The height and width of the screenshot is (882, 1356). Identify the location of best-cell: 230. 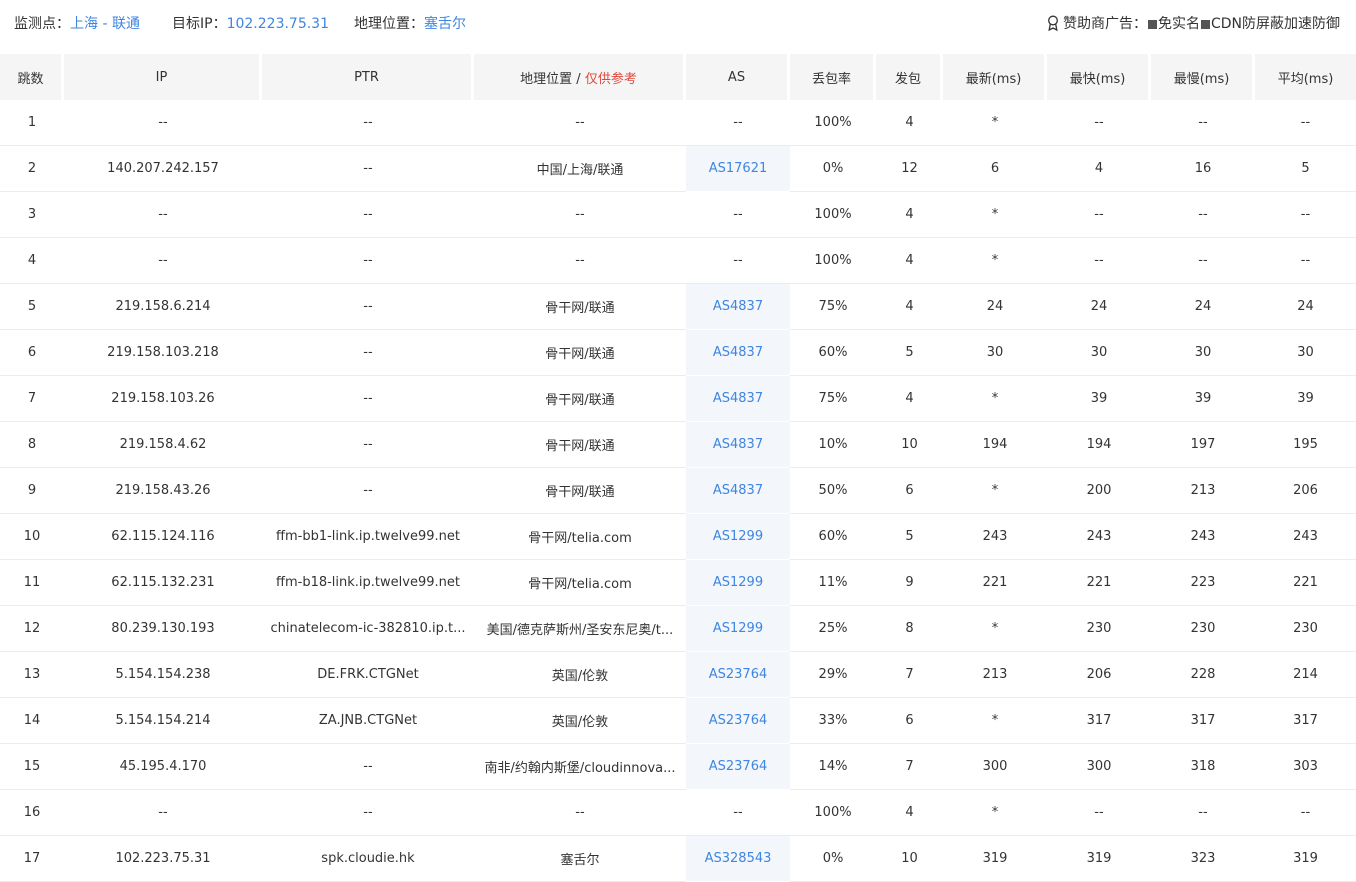
(1099, 629).